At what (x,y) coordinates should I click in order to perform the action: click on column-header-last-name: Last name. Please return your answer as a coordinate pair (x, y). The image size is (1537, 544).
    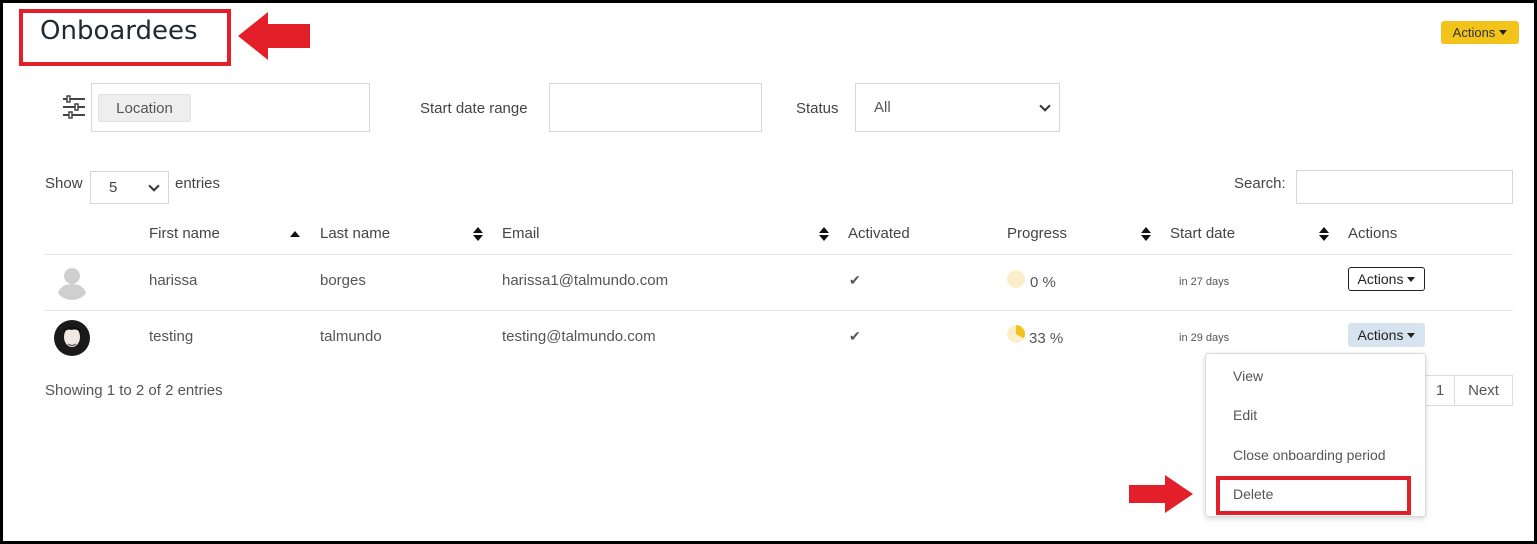
    Looking at the image, I should click on (355, 233).